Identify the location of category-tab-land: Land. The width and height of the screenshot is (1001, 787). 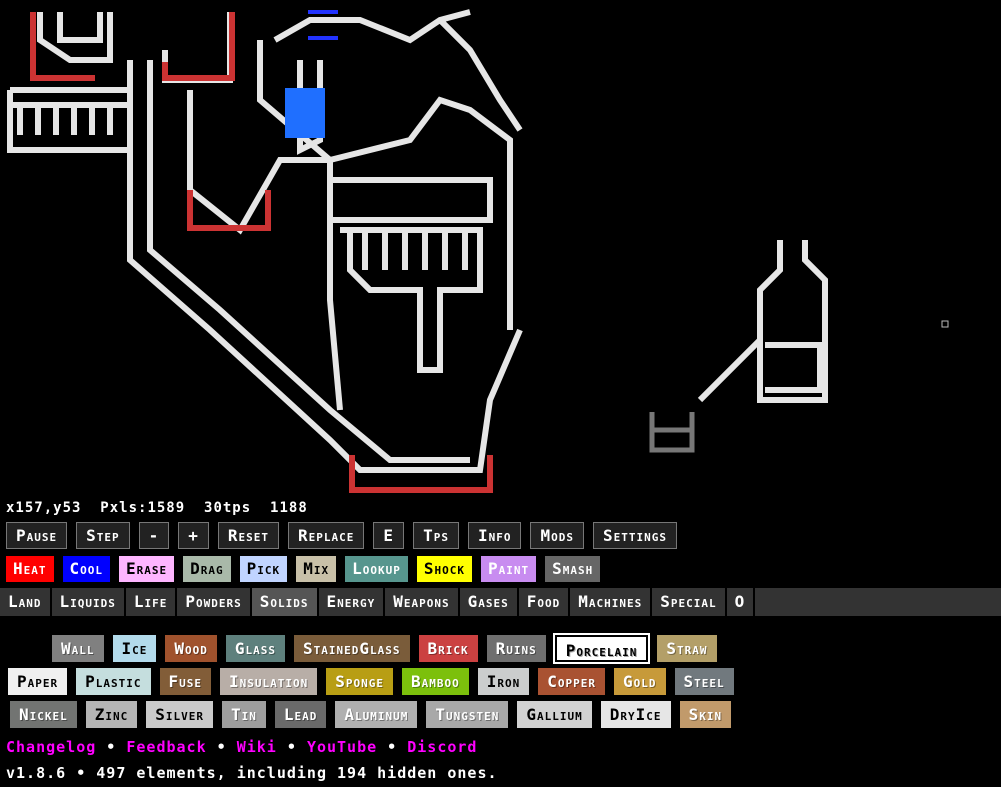
(26, 602).